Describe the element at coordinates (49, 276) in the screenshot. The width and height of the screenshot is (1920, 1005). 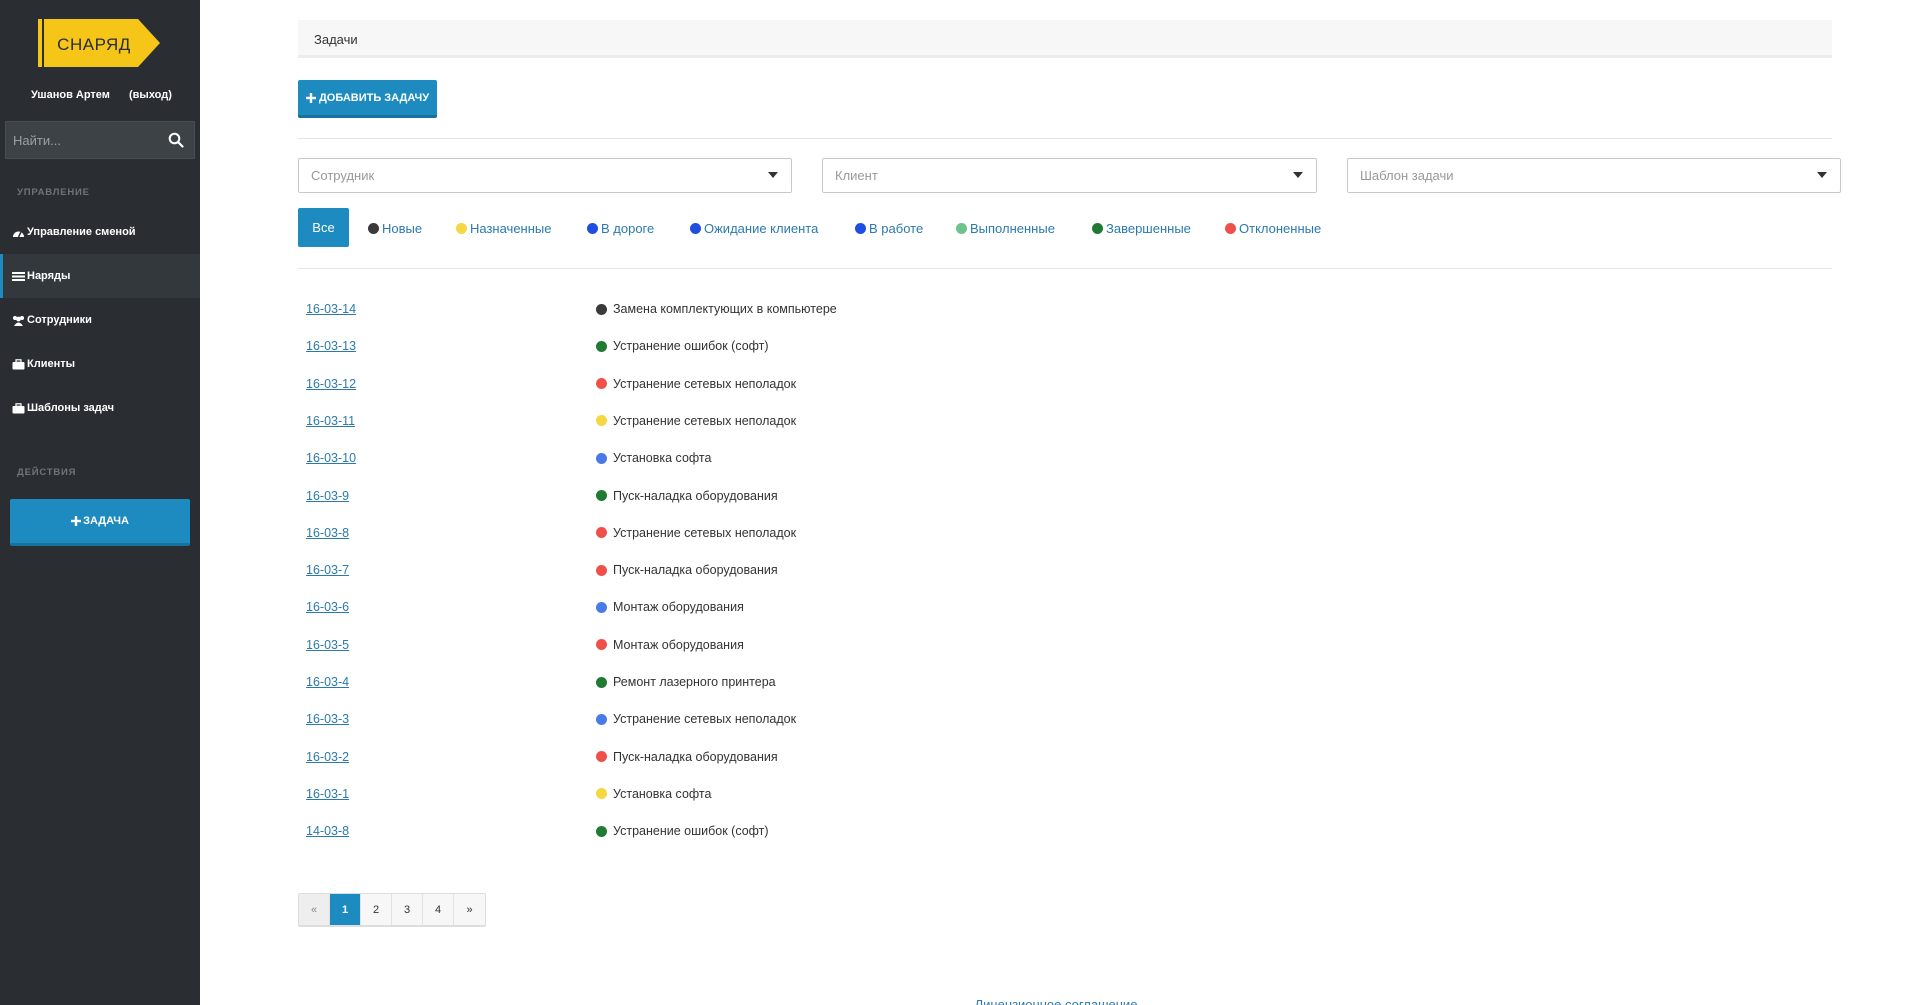
I see `sidebar-item-label: Наряды` at that location.